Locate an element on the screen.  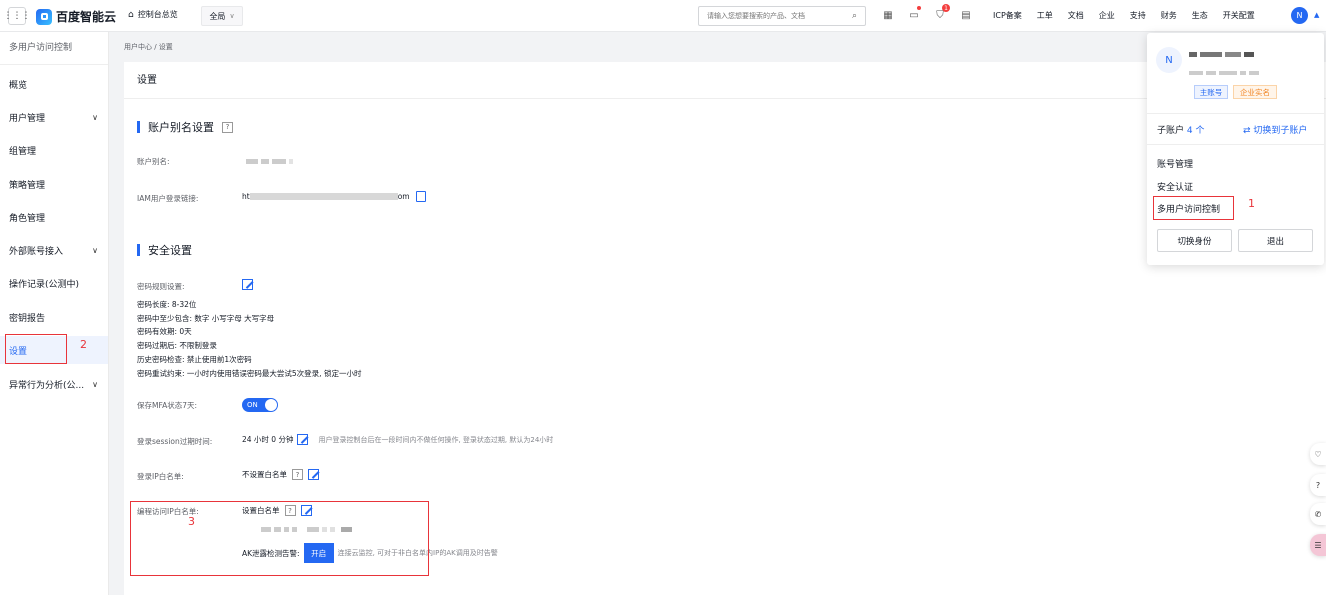
qrcode-icon: ▦ is located at coordinates (888, 15).